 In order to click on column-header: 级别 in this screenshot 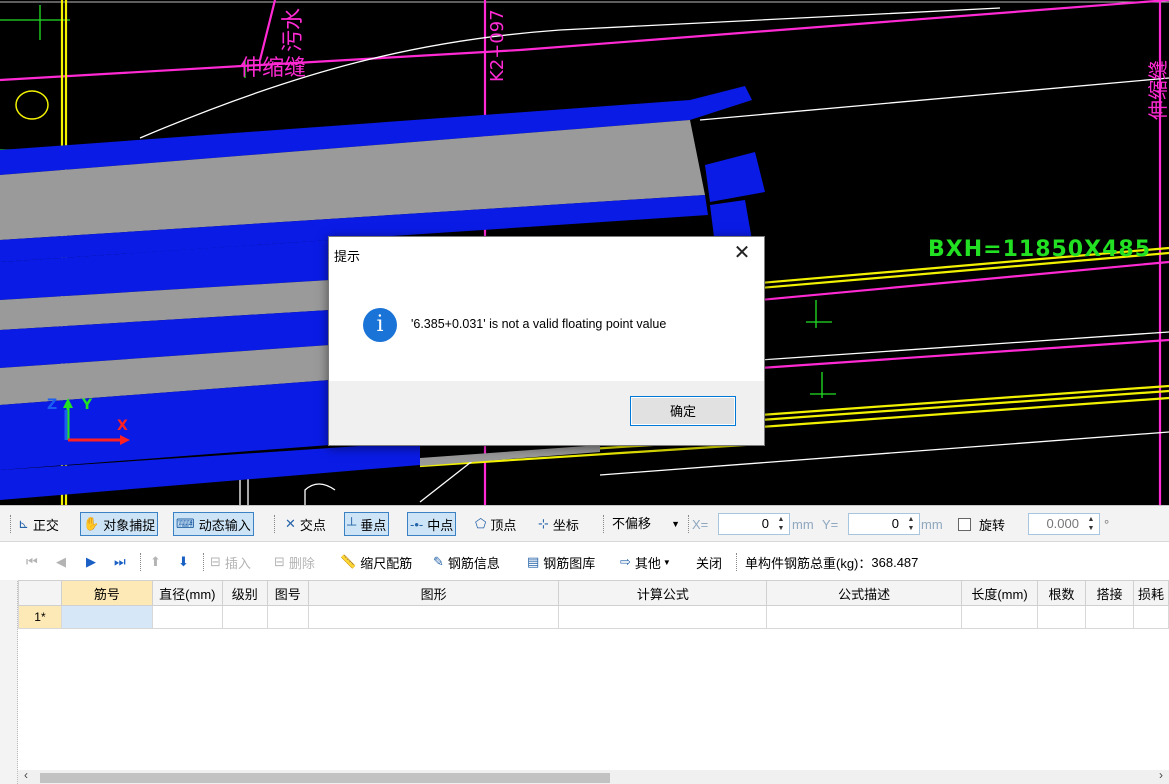, I will do `click(244, 593)`.